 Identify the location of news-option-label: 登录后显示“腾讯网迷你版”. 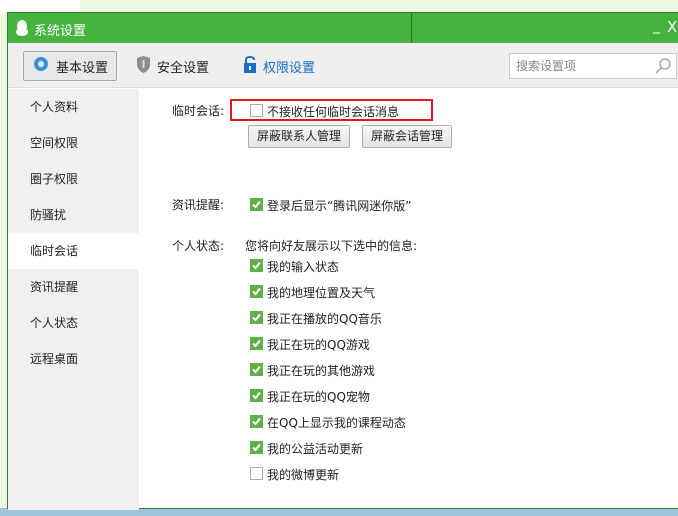
(339, 205).